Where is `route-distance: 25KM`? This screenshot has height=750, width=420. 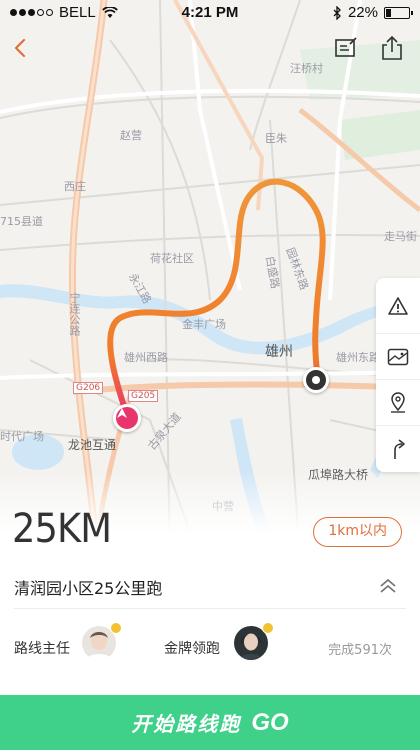 route-distance: 25KM is located at coordinates (62, 529).